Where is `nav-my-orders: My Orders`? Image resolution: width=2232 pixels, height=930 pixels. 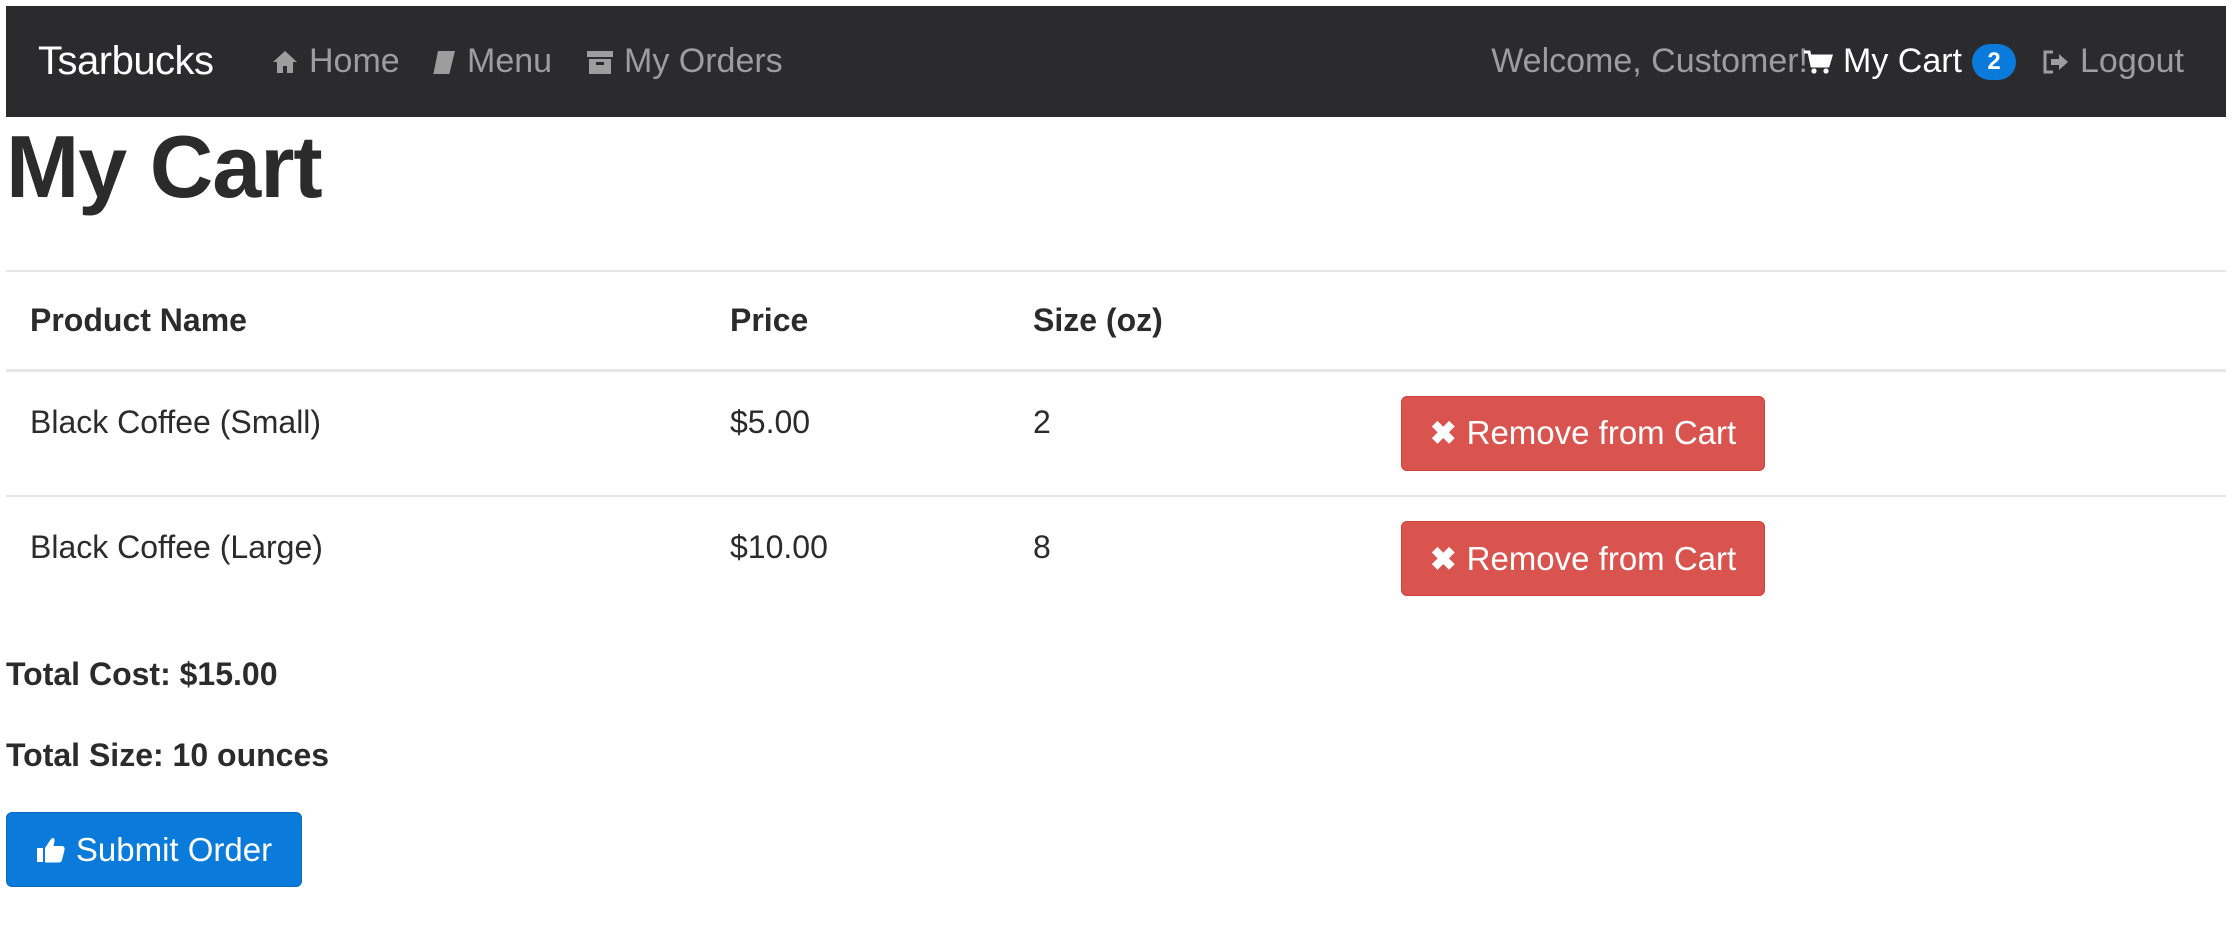 nav-my-orders: My Orders is located at coordinates (684, 61).